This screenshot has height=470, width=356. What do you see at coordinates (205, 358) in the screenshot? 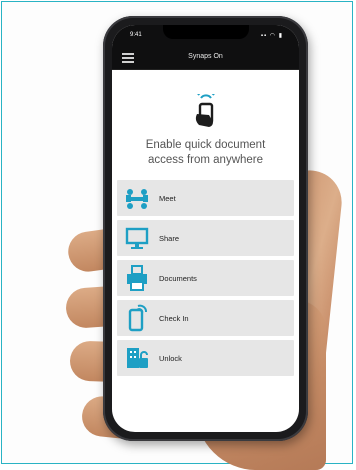
I see `unlock-button: Unlock` at bounding box center [205, 358].